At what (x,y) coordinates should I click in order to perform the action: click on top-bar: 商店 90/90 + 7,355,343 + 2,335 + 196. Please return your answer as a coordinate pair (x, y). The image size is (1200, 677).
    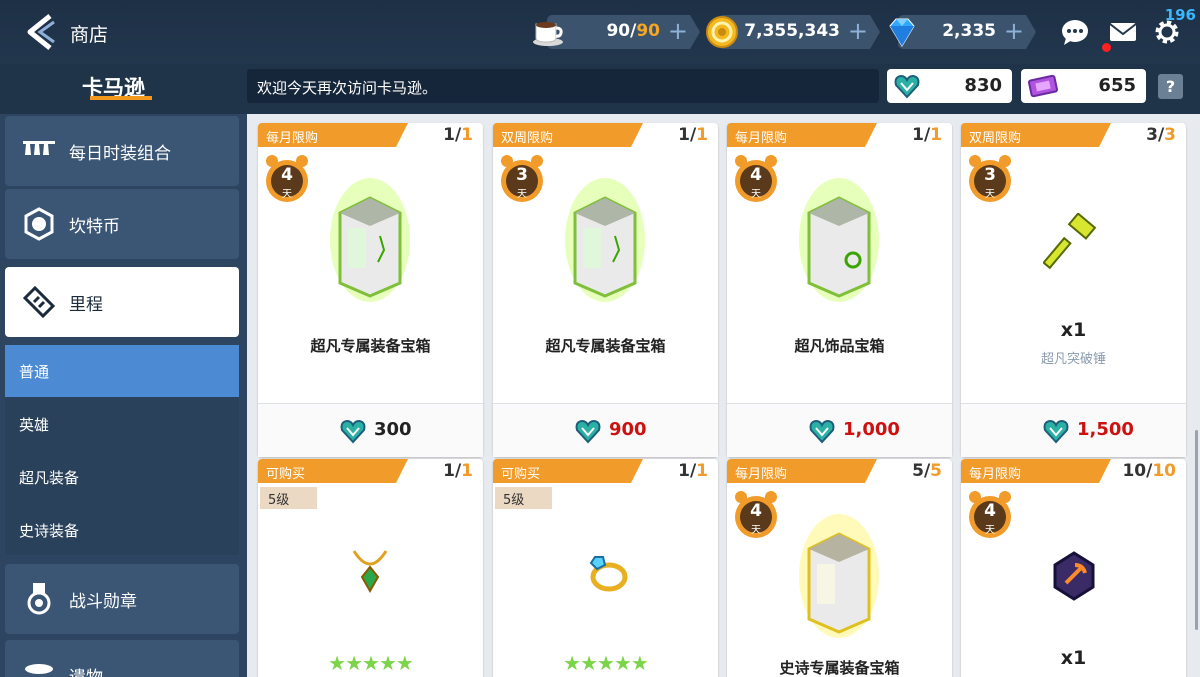
    Looking at the image, I should click on (600, 32).